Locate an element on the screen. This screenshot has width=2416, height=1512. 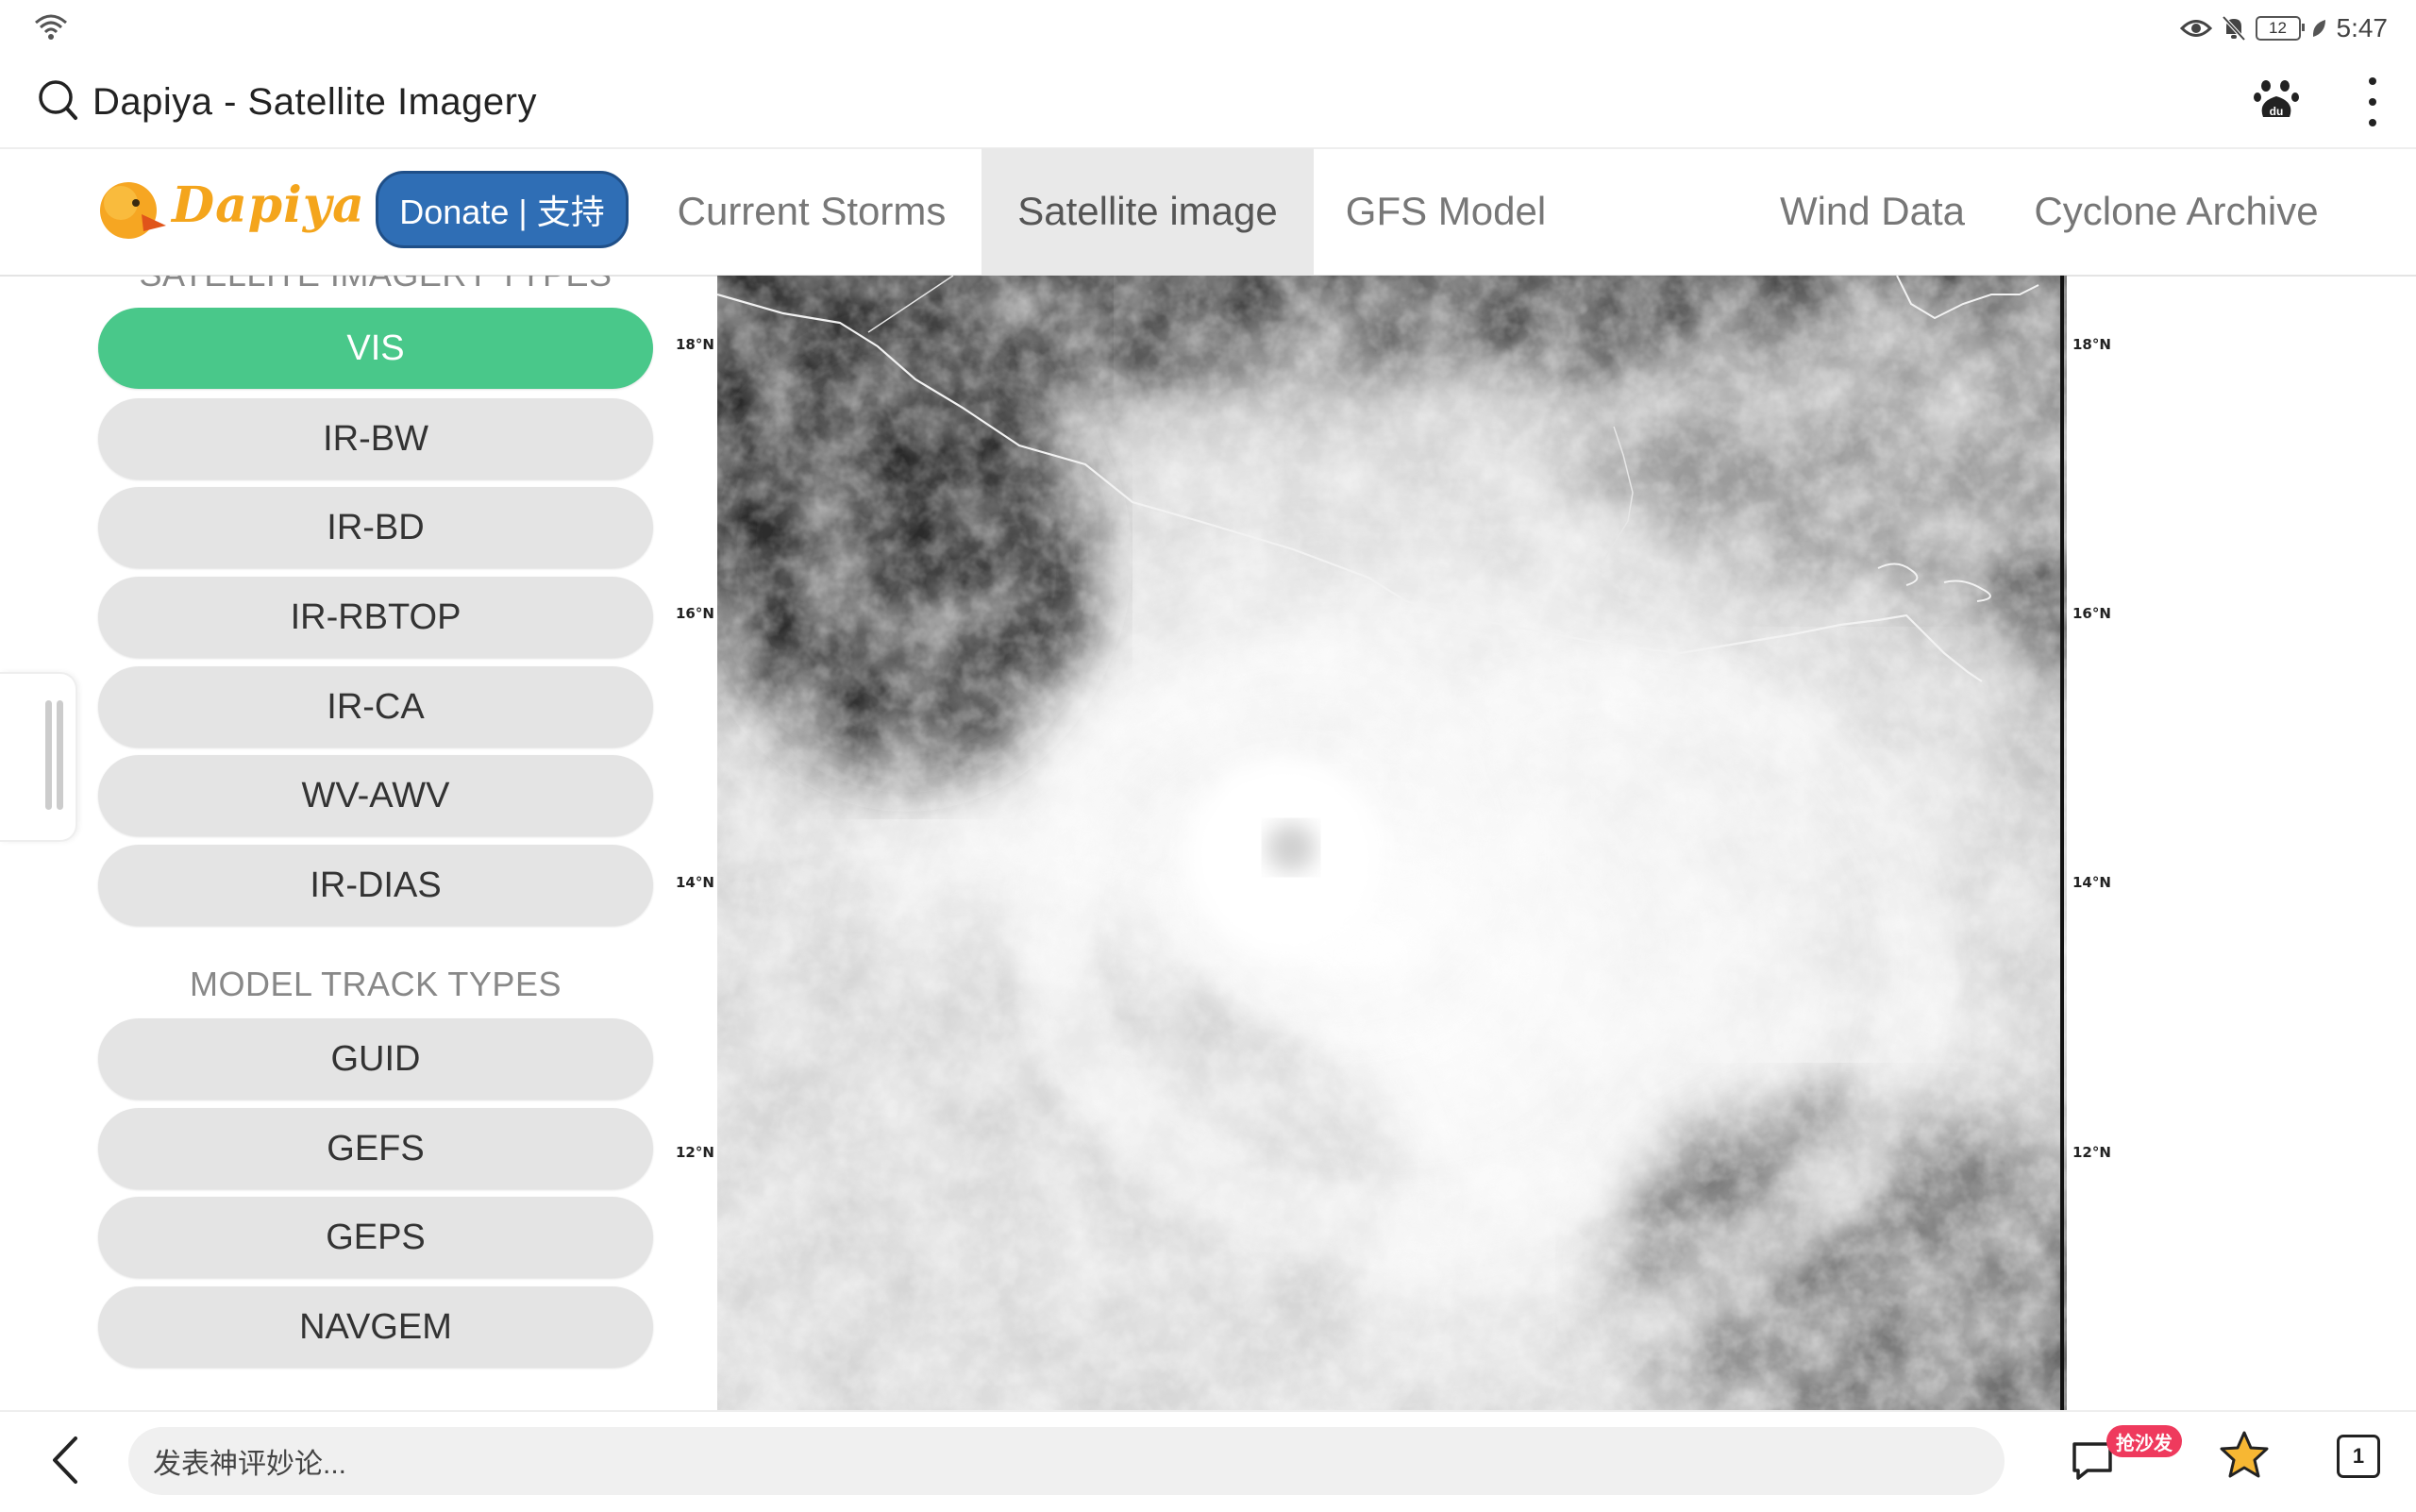
model-track-types-heading: MODEL TRACK TYPES is located at coordinates (376, 984).